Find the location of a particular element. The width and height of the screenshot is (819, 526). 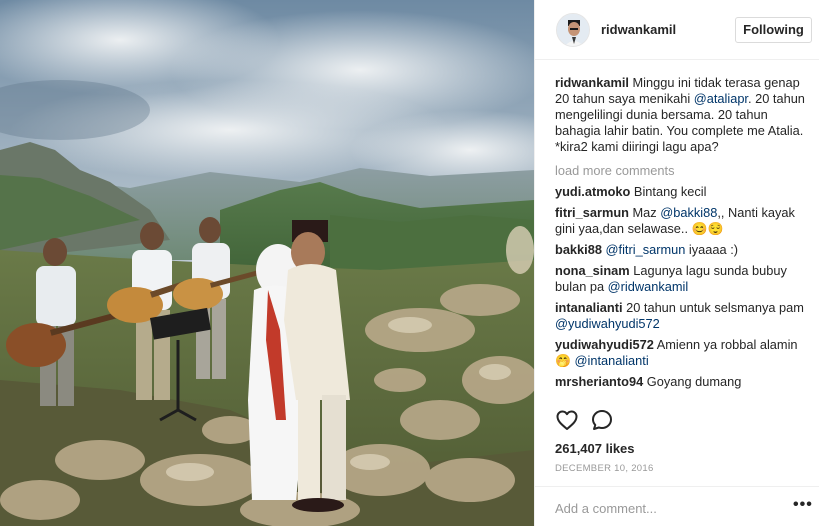

post-actions is located at coordinates (682, 422).